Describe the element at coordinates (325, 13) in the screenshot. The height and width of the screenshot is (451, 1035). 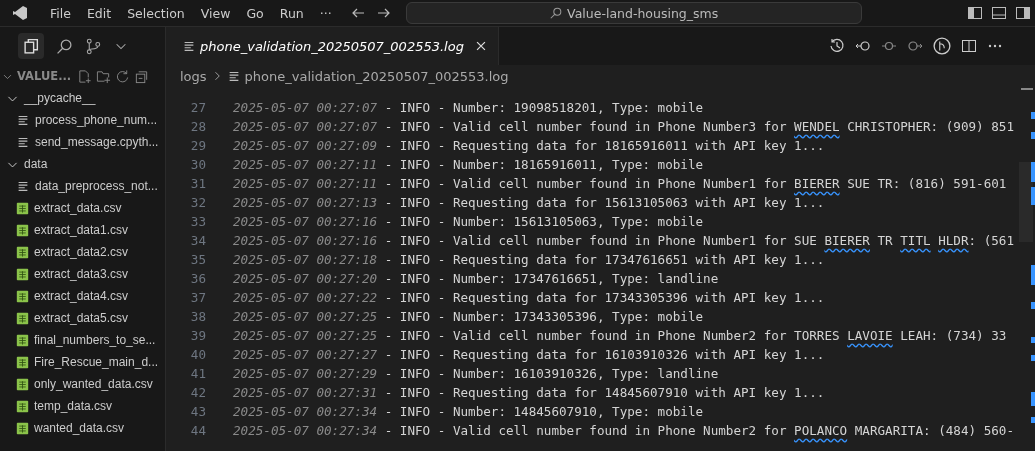
I see `menu-item: ···` at that location.